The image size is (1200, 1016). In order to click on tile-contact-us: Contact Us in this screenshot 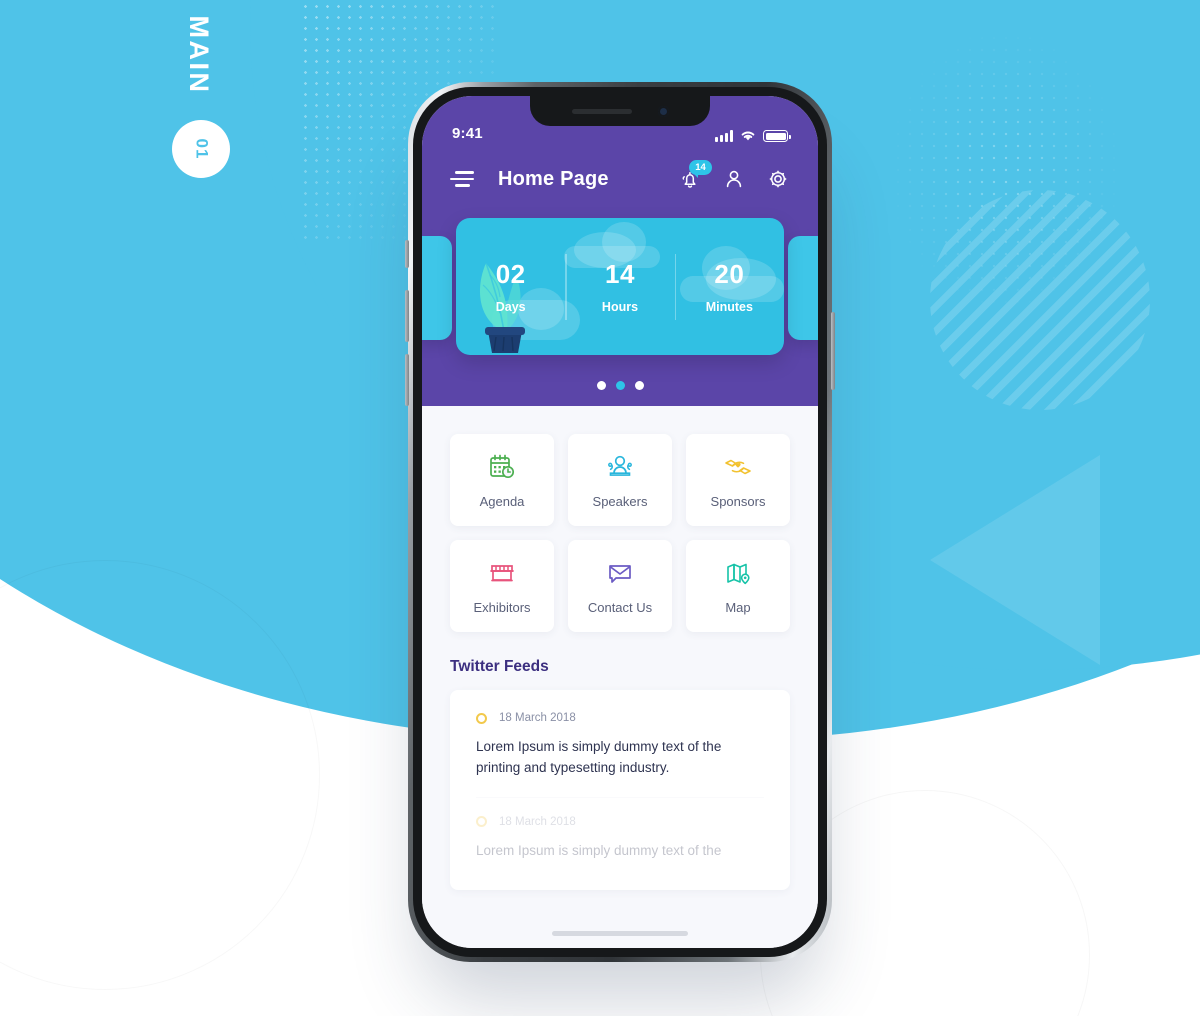, I will do `click(620, 586)`.